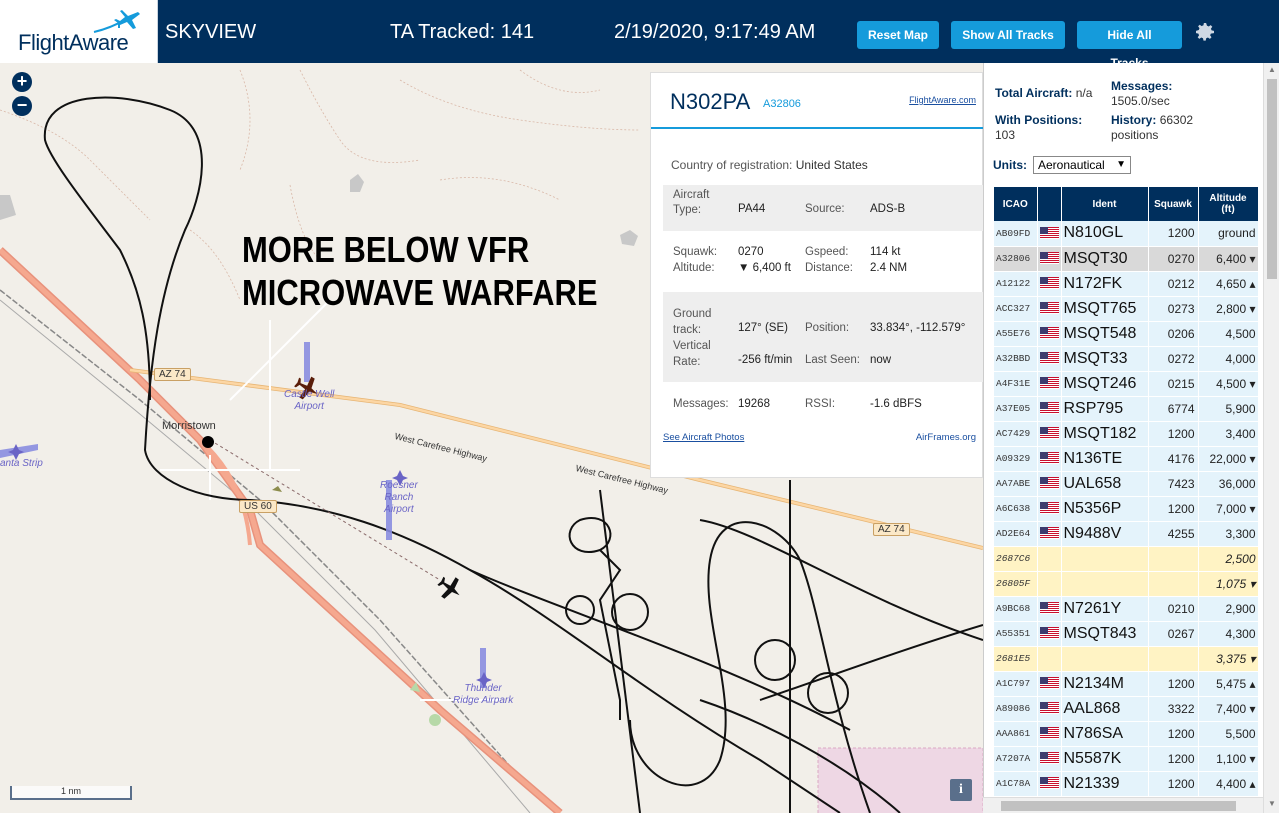  I want to click on table-row: AA7ABE UAL658 7423 36,000, so click(1126, 484).